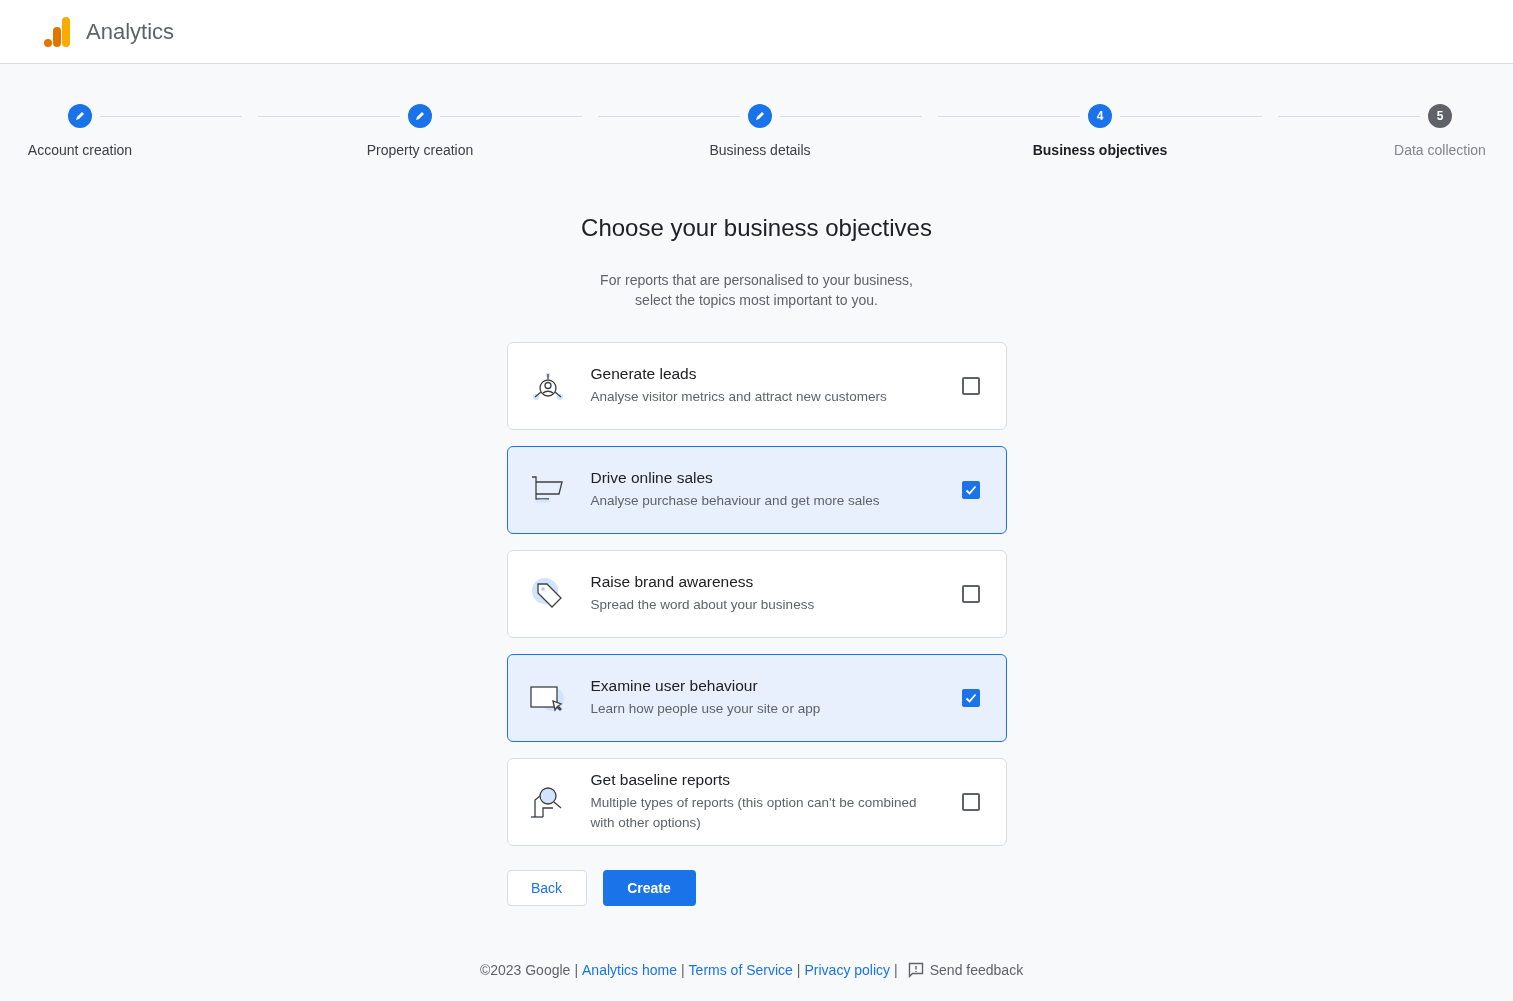  What do you see at coordinates (706, 709) in the screenshot?
I see `objective-description: Learn how people use your site or app` at bounding box center [706, 709].